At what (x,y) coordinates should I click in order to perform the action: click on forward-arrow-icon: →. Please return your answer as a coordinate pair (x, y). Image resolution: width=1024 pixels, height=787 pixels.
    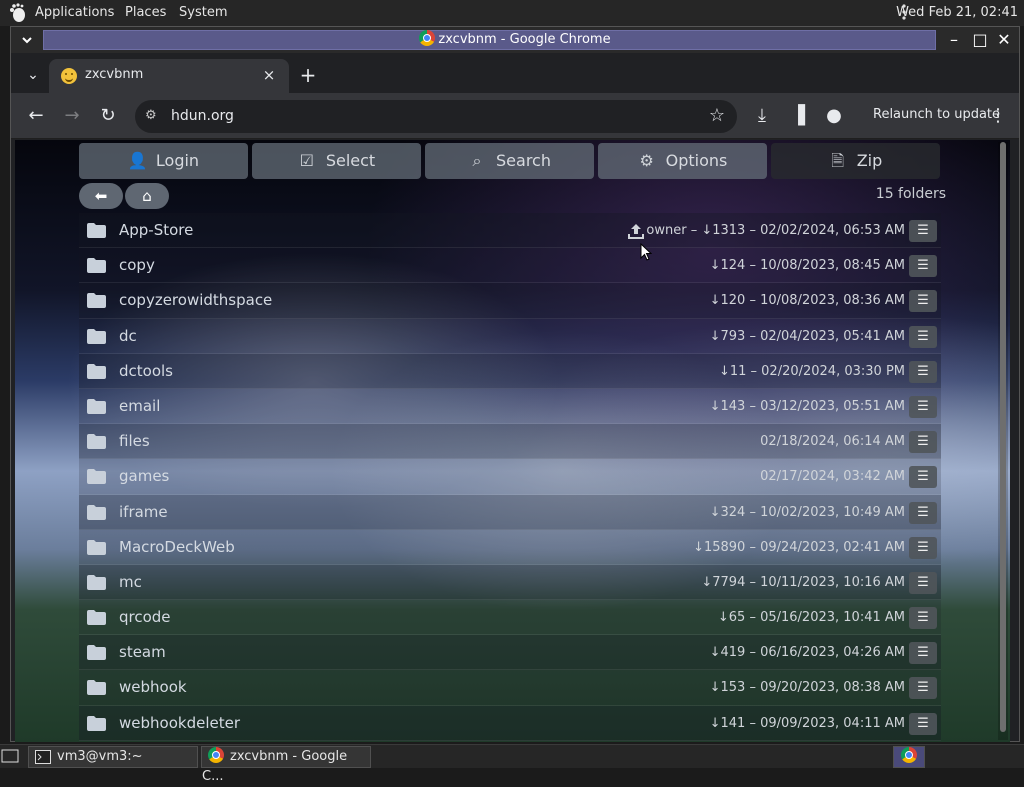
    Looking at the image, I should click on (72, 116).